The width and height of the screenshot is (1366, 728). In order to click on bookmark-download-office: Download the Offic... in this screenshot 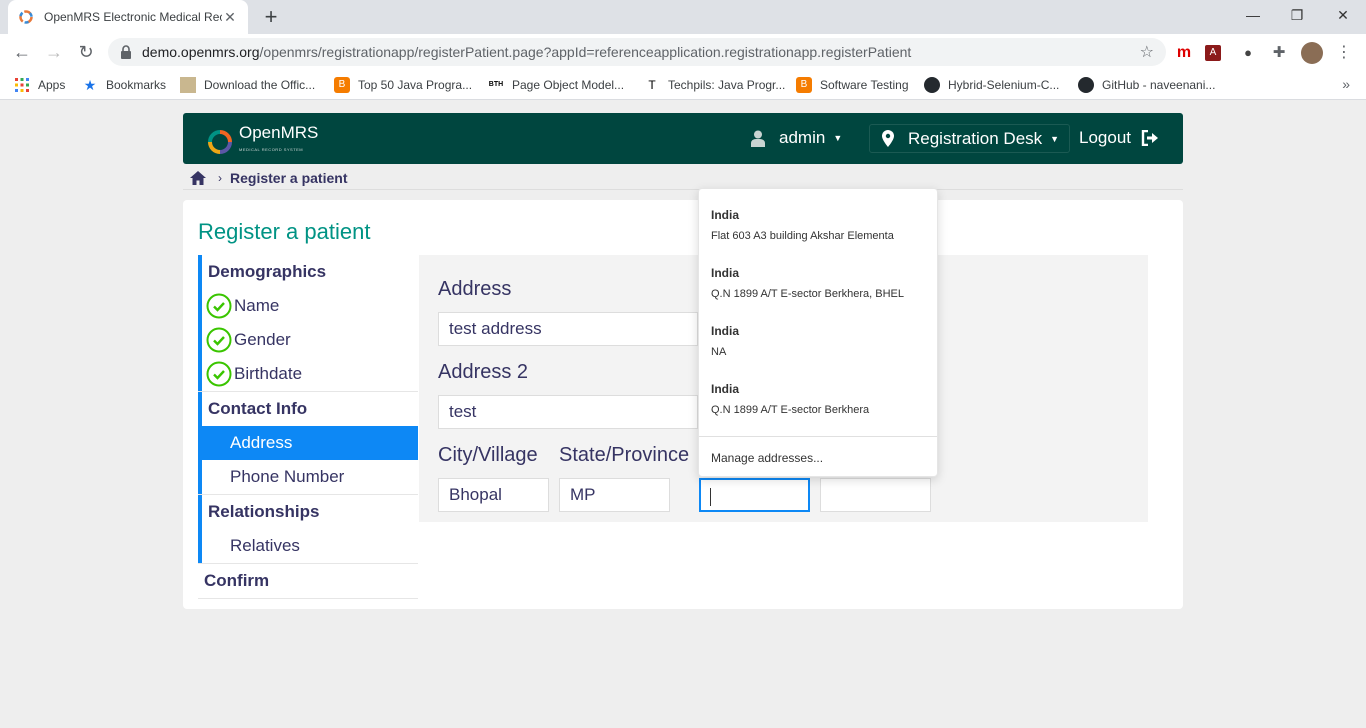, I will do `click(247, 85)`.